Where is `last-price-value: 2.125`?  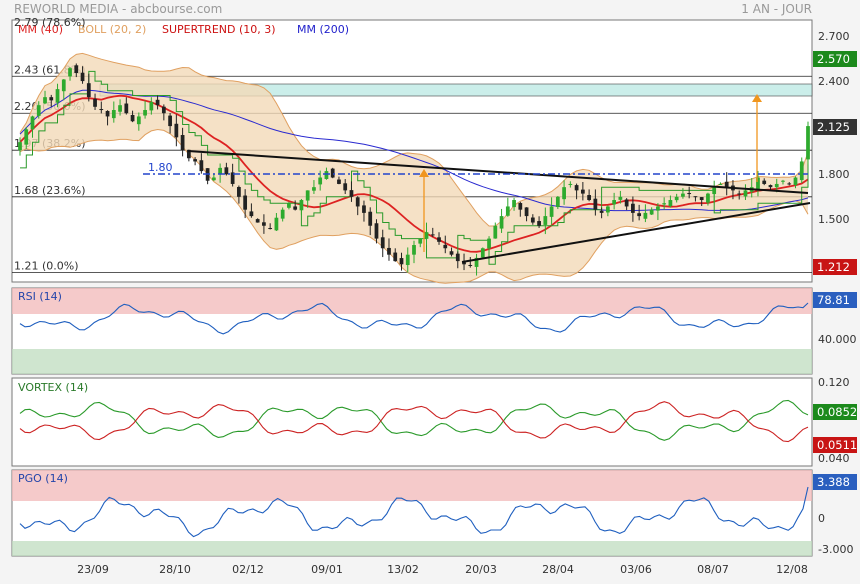 last-price-value: 2.125 is located at coordinates (833, 127).